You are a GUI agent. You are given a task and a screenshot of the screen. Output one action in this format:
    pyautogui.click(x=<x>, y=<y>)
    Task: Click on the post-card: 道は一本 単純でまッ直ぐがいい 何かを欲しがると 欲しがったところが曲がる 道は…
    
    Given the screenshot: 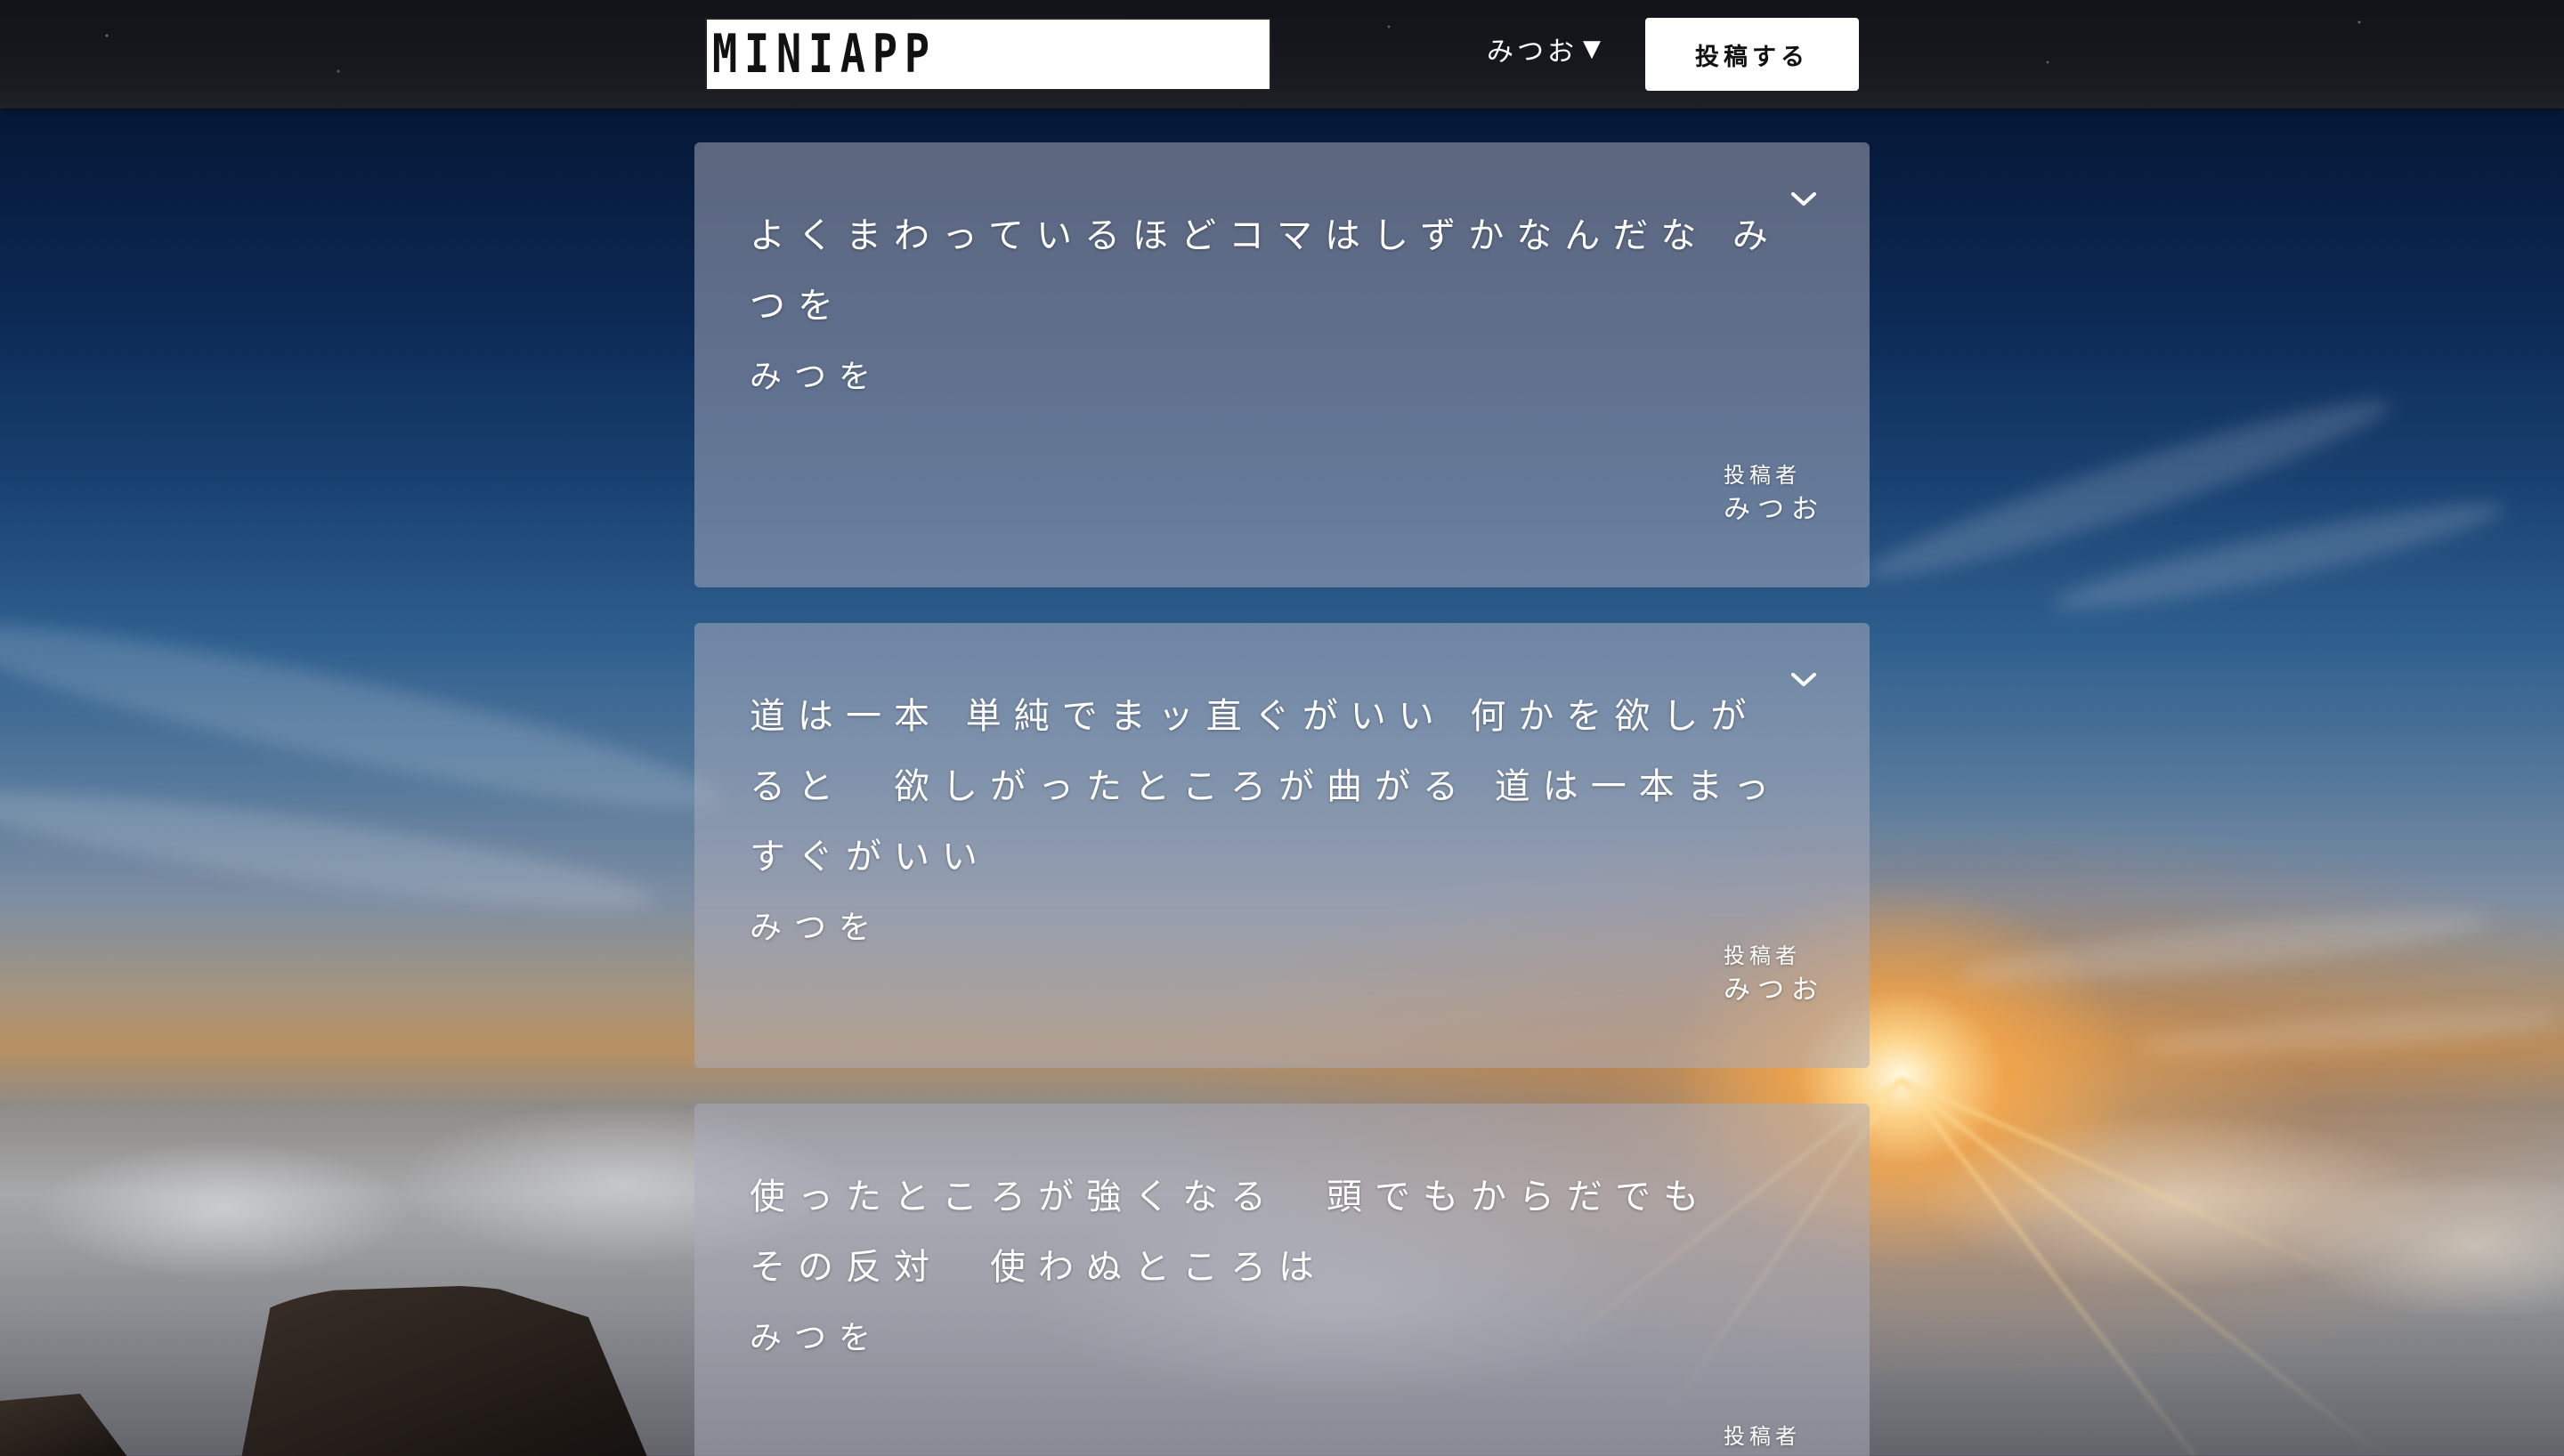 What is the action you would take?
    pyautogui.click(x=1282, y=845)
    